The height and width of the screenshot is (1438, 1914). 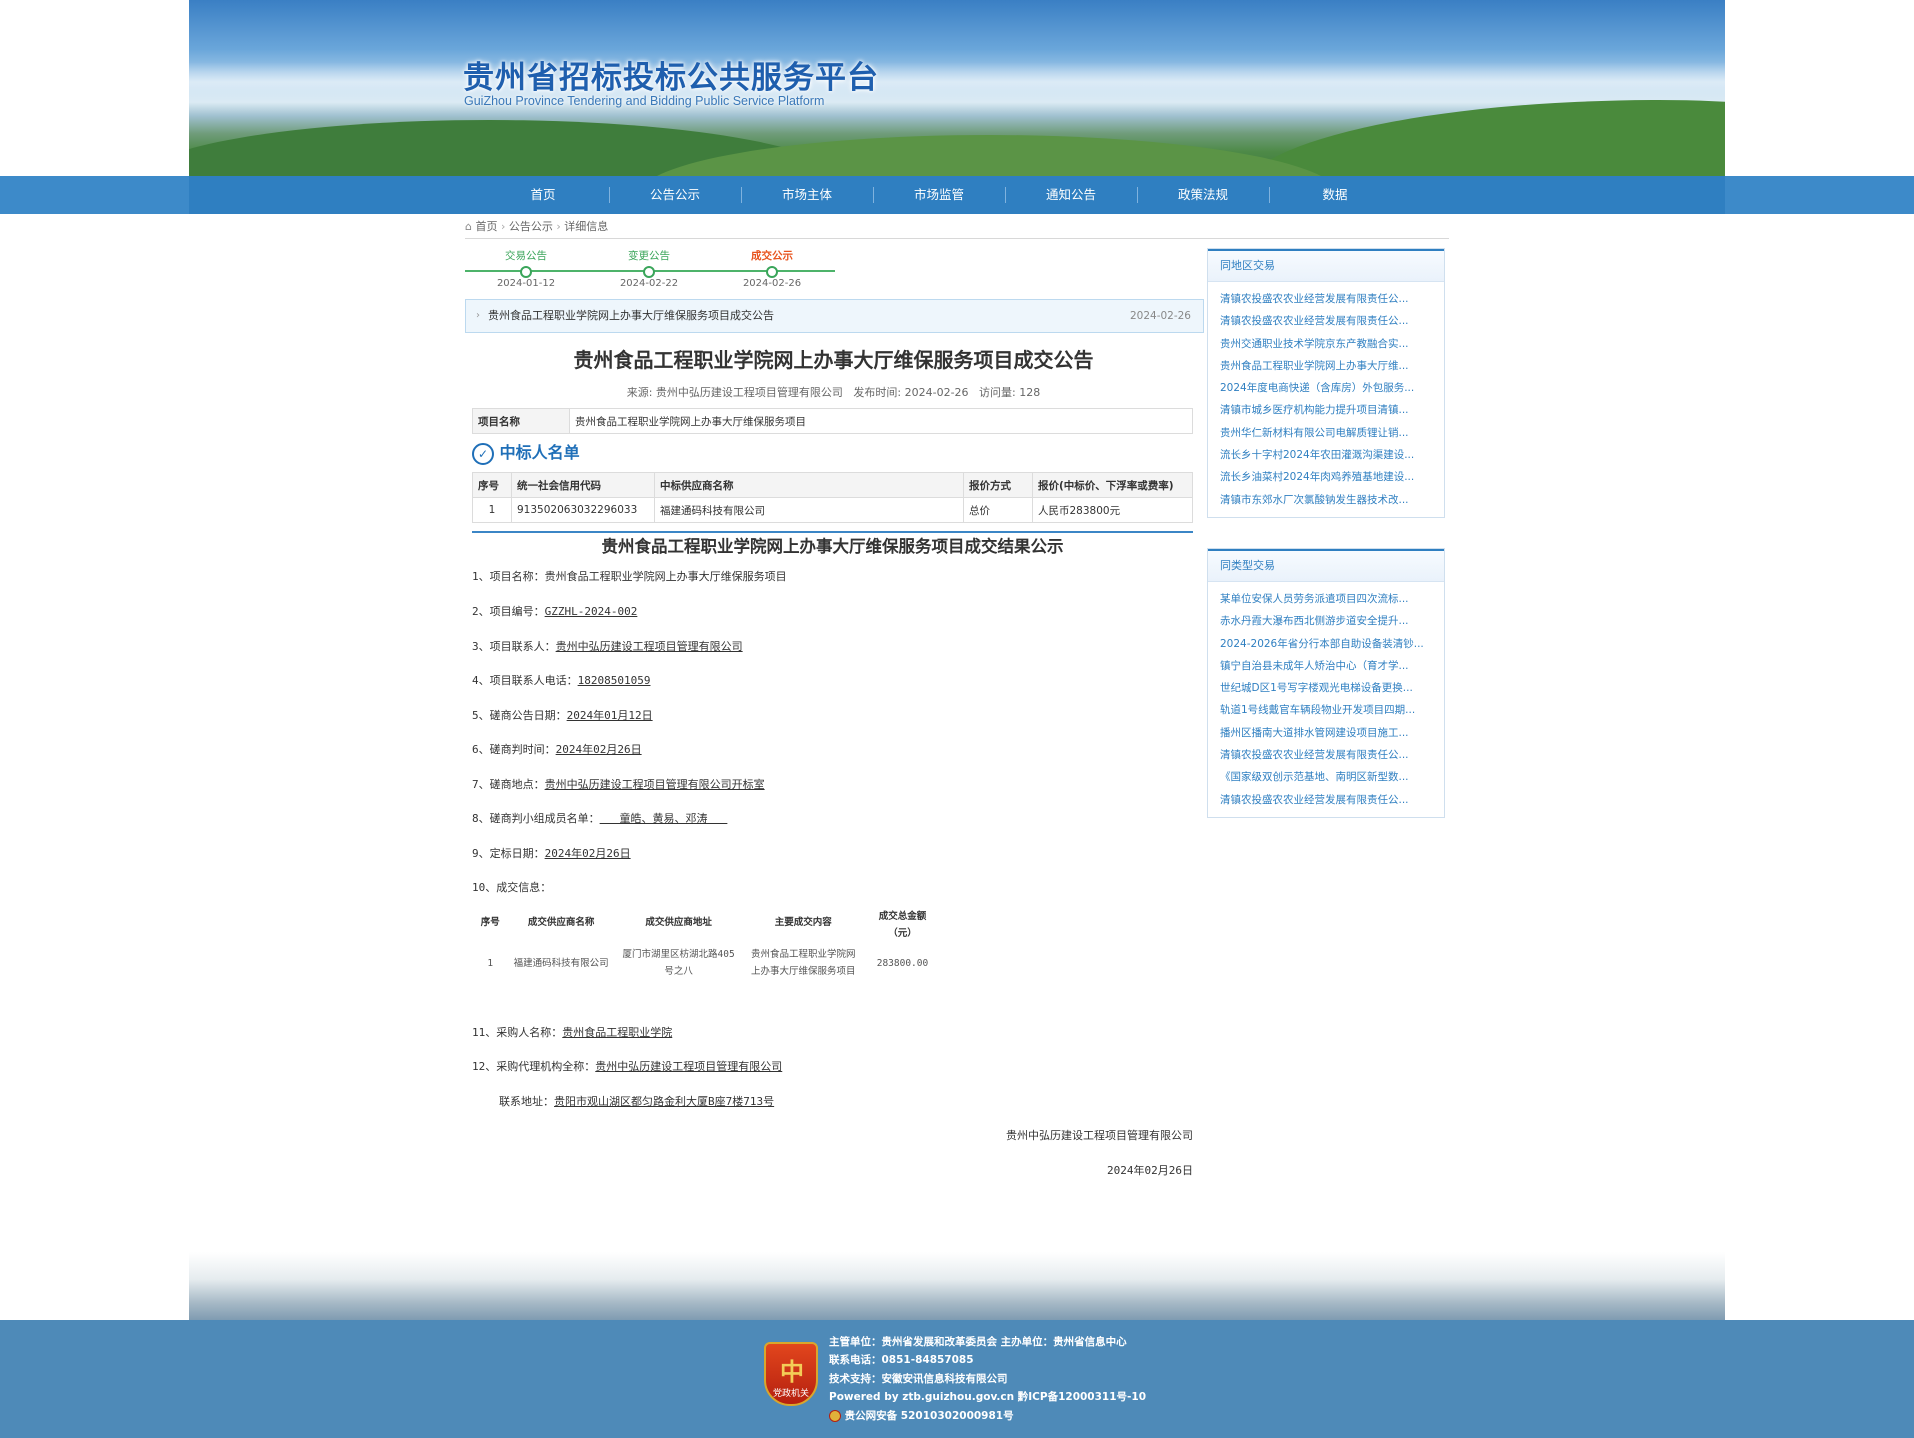 I want to click on timeline-step-label: 交易公告, so click(x=526, y=255).